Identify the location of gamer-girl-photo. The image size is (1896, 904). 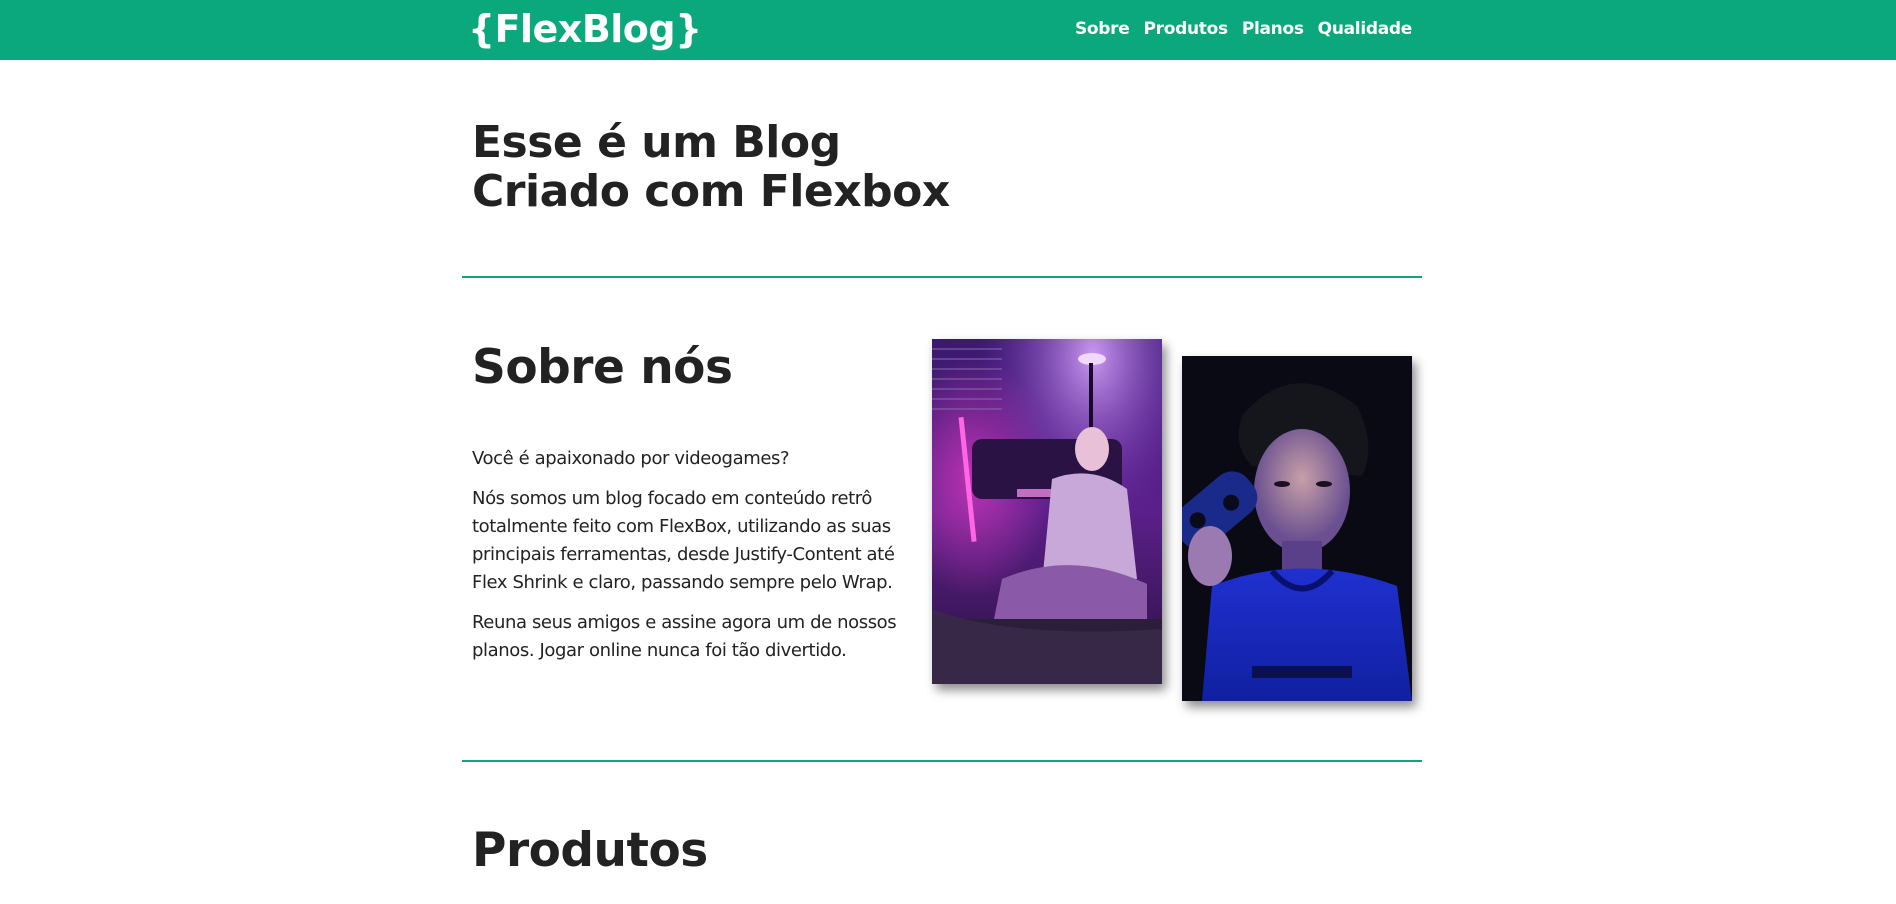
(1047, 511).